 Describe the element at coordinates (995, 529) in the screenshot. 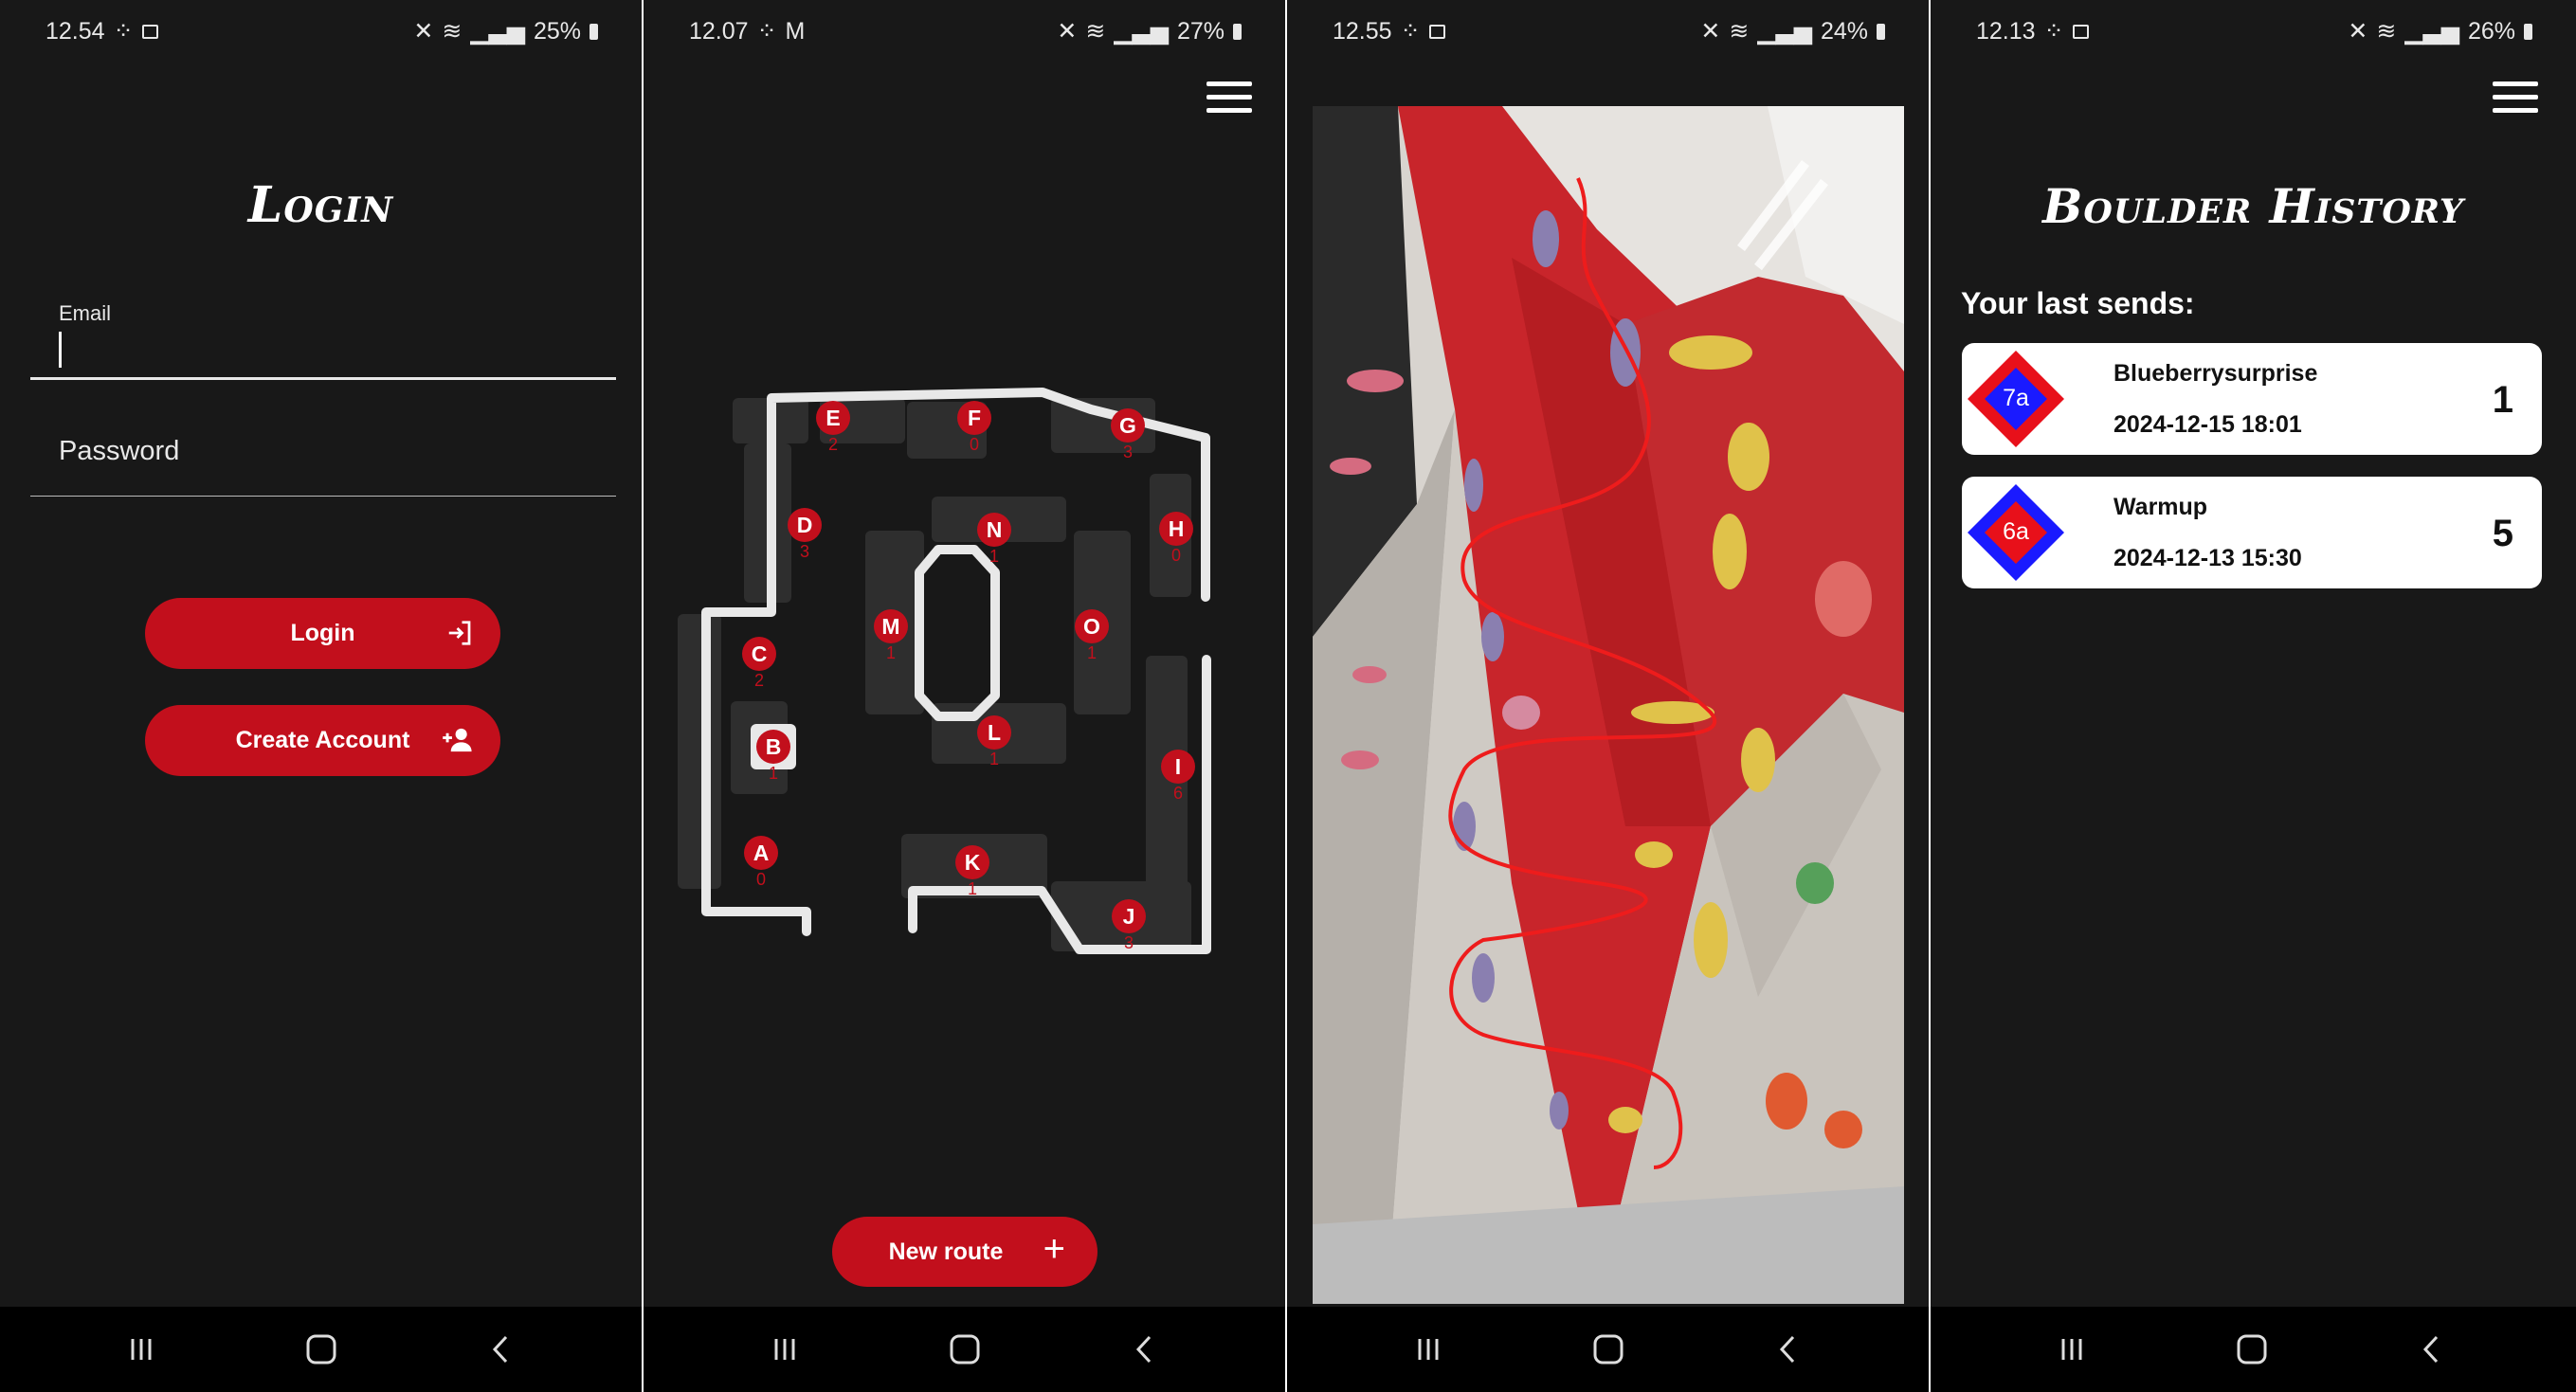

I see `zone-label: N` at that location.